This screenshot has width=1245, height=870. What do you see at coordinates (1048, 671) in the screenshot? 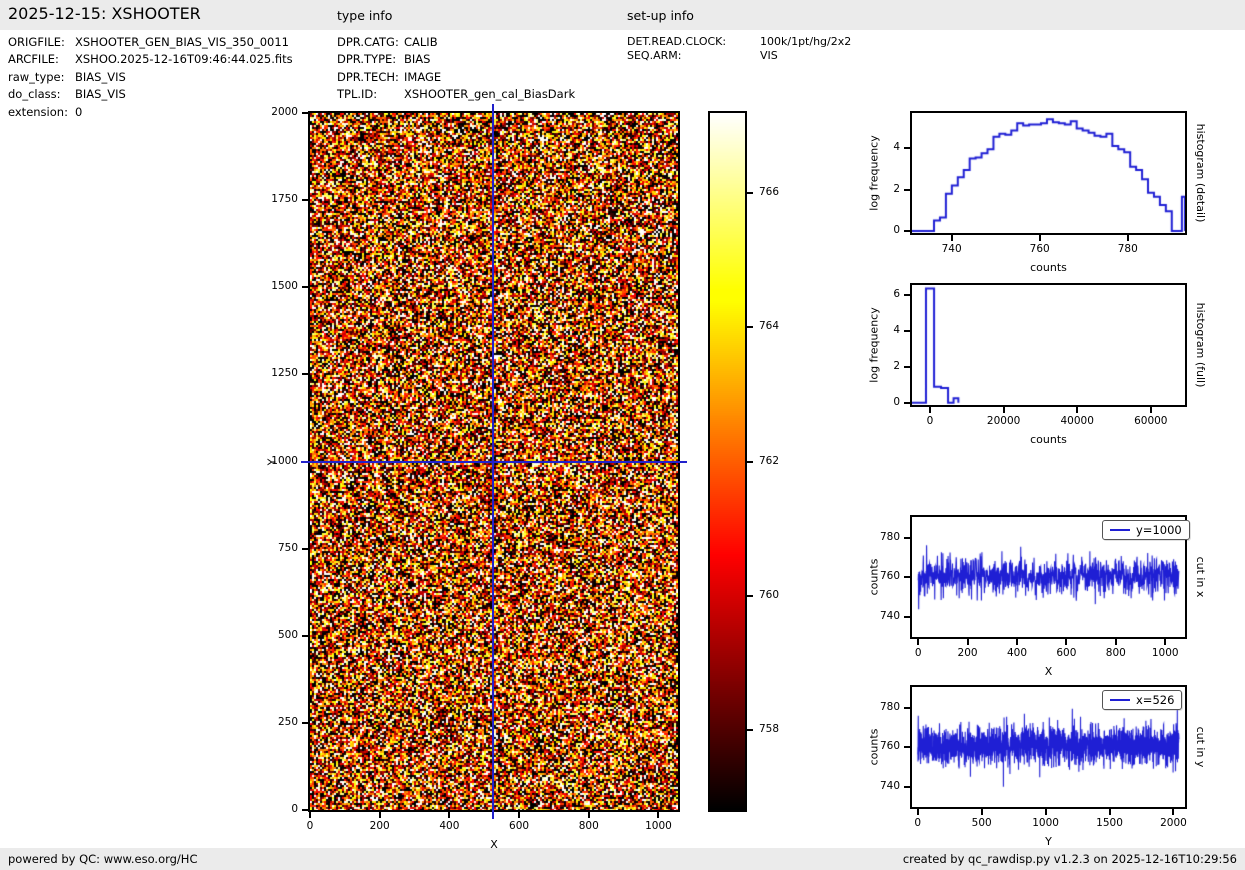
I see `x-axis-label: X` at bounding box center [1048, 671].